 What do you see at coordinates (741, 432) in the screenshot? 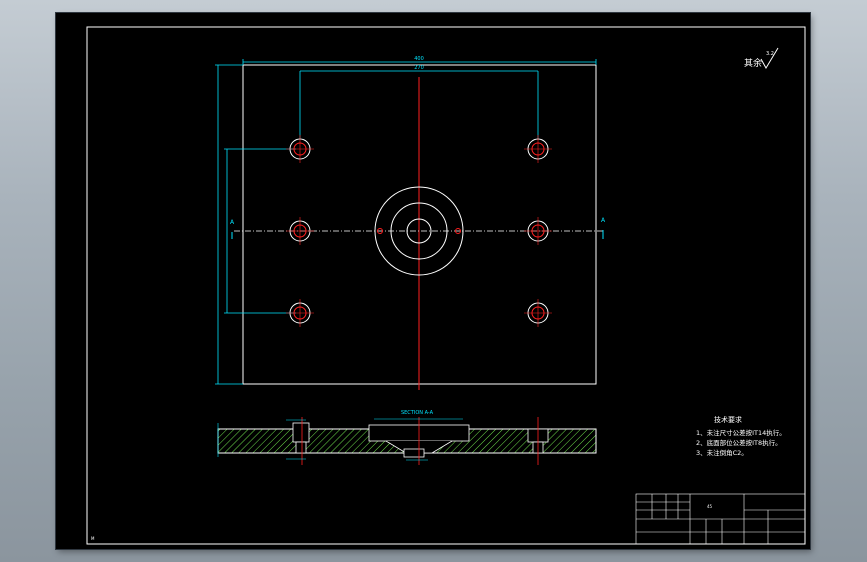
I see `notes-line: 1、未注尺寸公差按IT14执行。` at bounding box center [741, 432].